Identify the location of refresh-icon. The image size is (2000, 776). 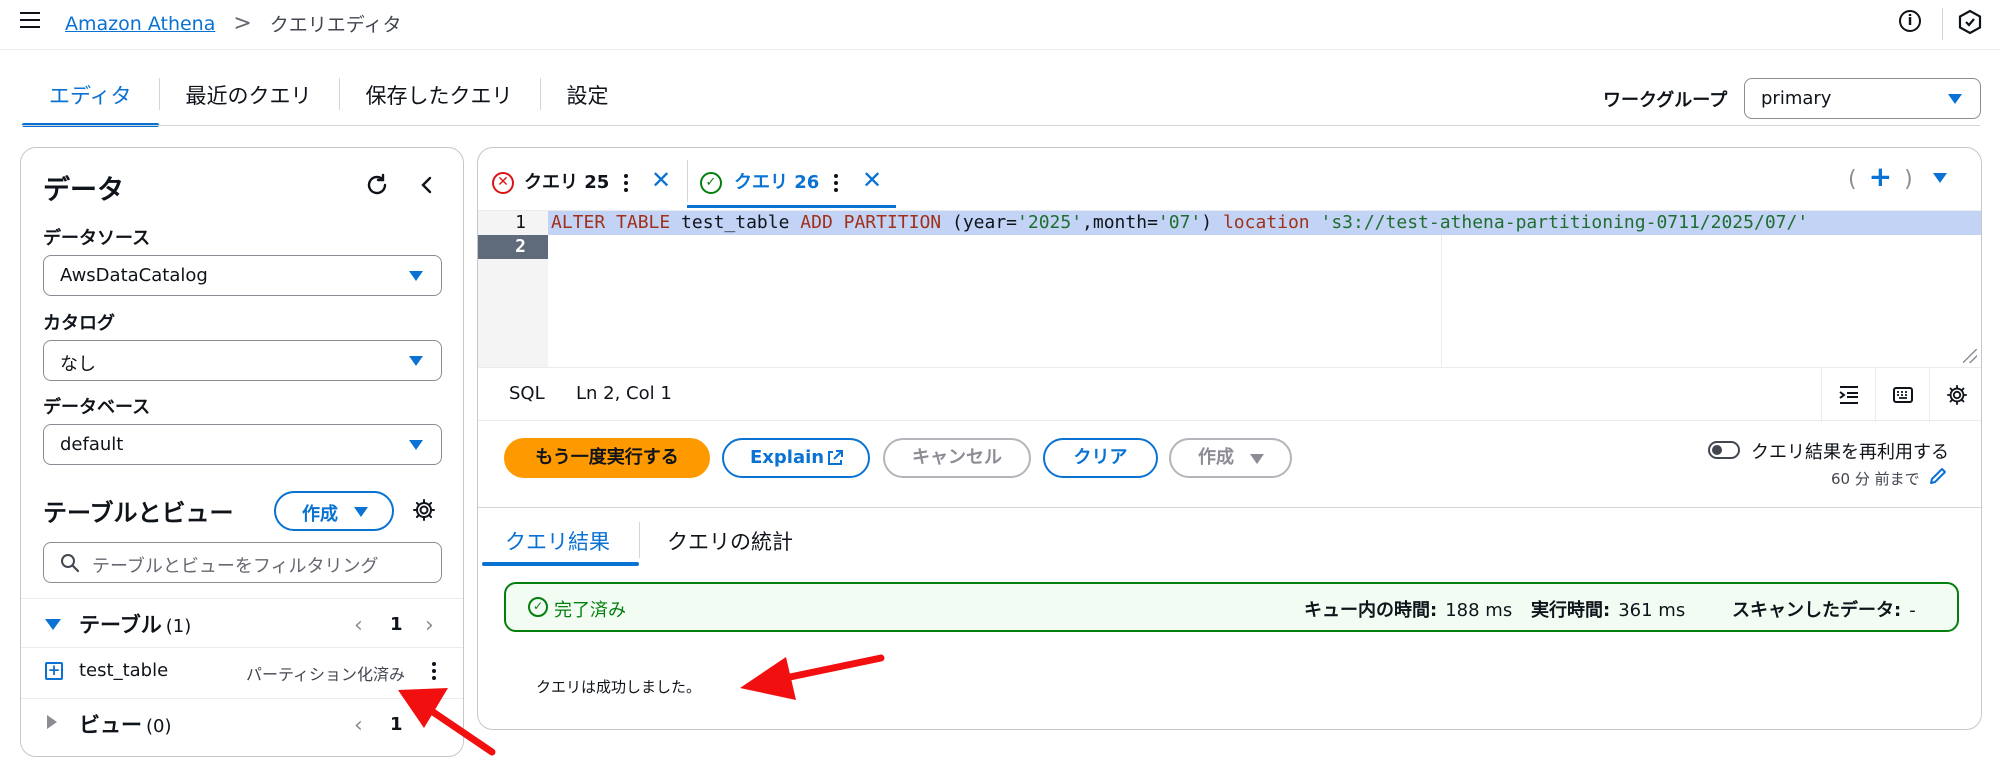
(377, 185).